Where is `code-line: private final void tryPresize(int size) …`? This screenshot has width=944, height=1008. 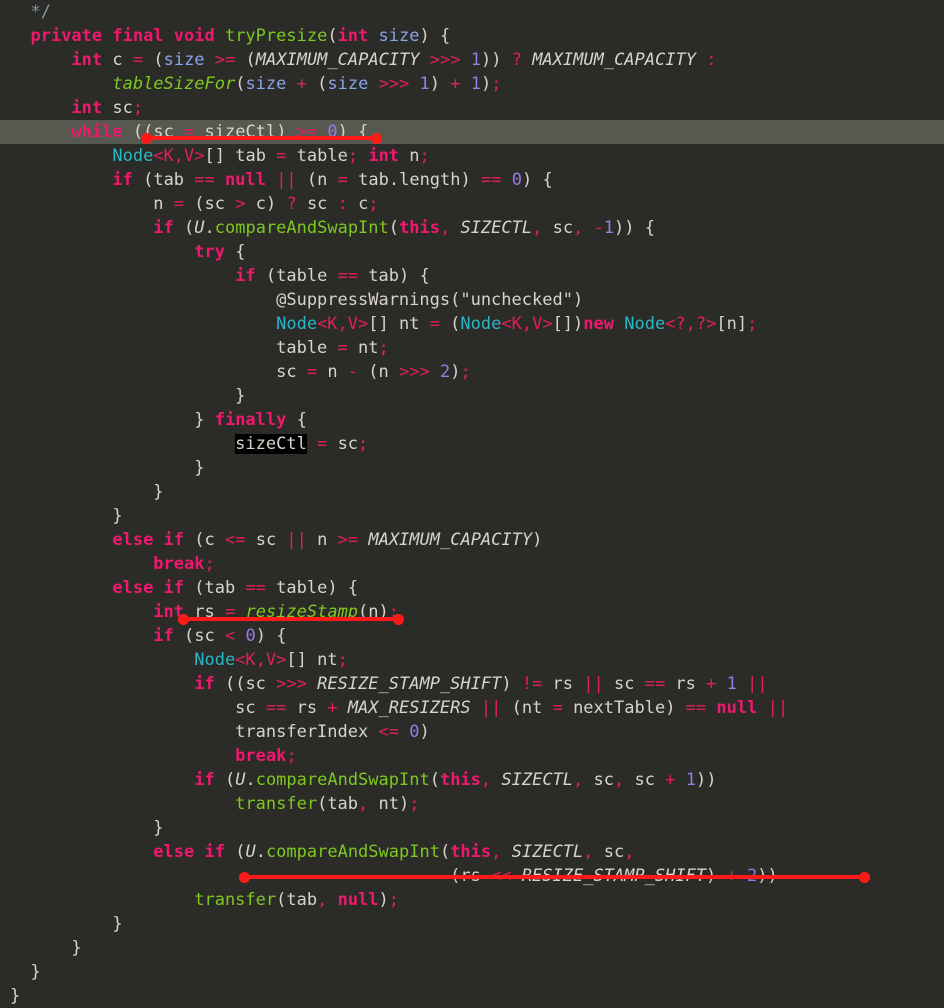
code-line: private final void tryPresize(int size) … is located at coordinates (472, 36).